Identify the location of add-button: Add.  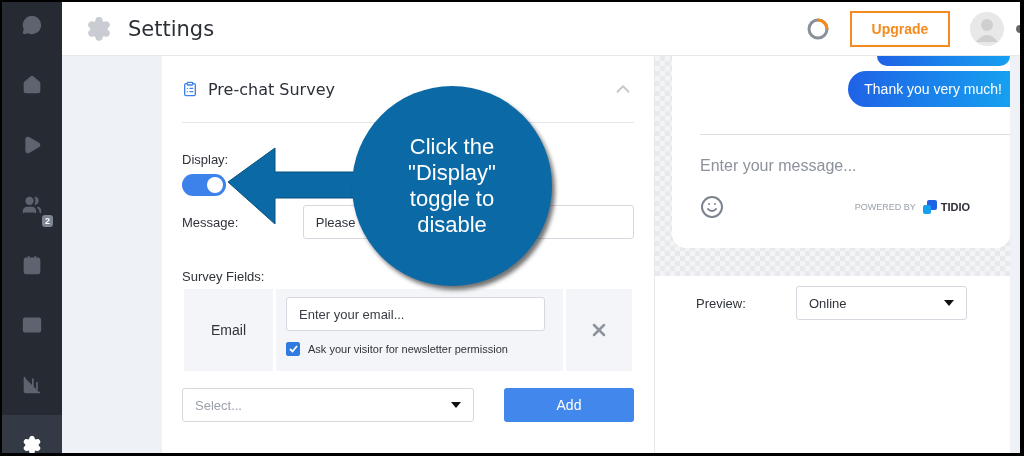
(569, 405).